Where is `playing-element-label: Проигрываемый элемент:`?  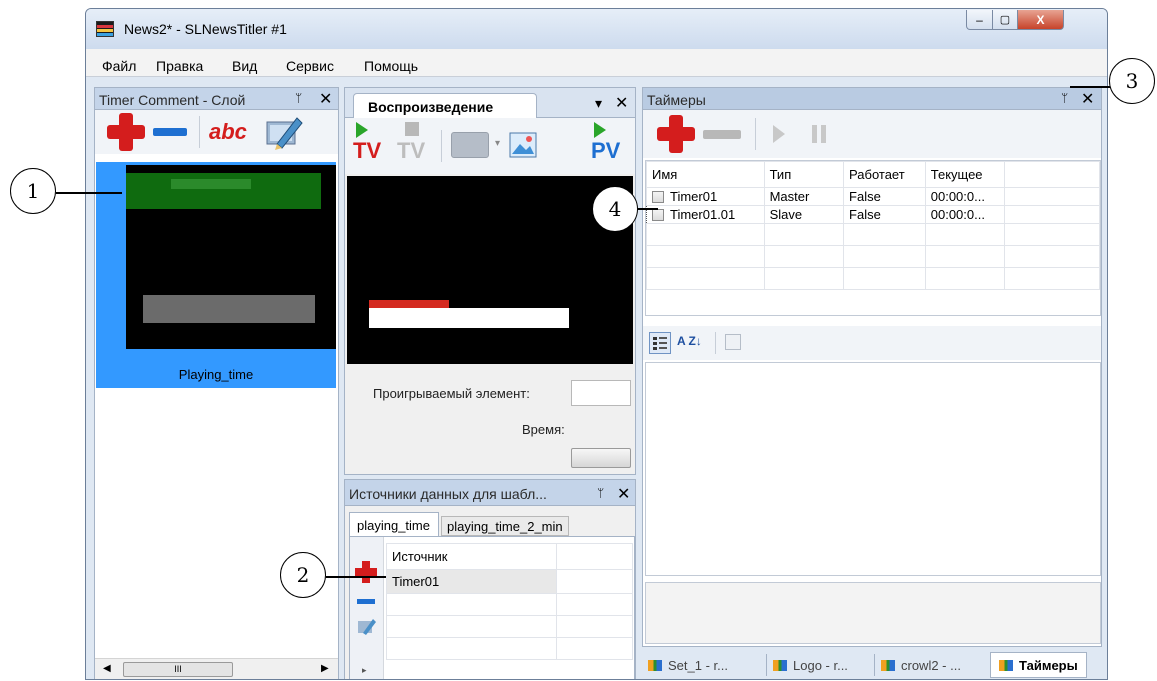
playing-element-label: Проигрываемый элемент: is located at coordinates (451, 393).